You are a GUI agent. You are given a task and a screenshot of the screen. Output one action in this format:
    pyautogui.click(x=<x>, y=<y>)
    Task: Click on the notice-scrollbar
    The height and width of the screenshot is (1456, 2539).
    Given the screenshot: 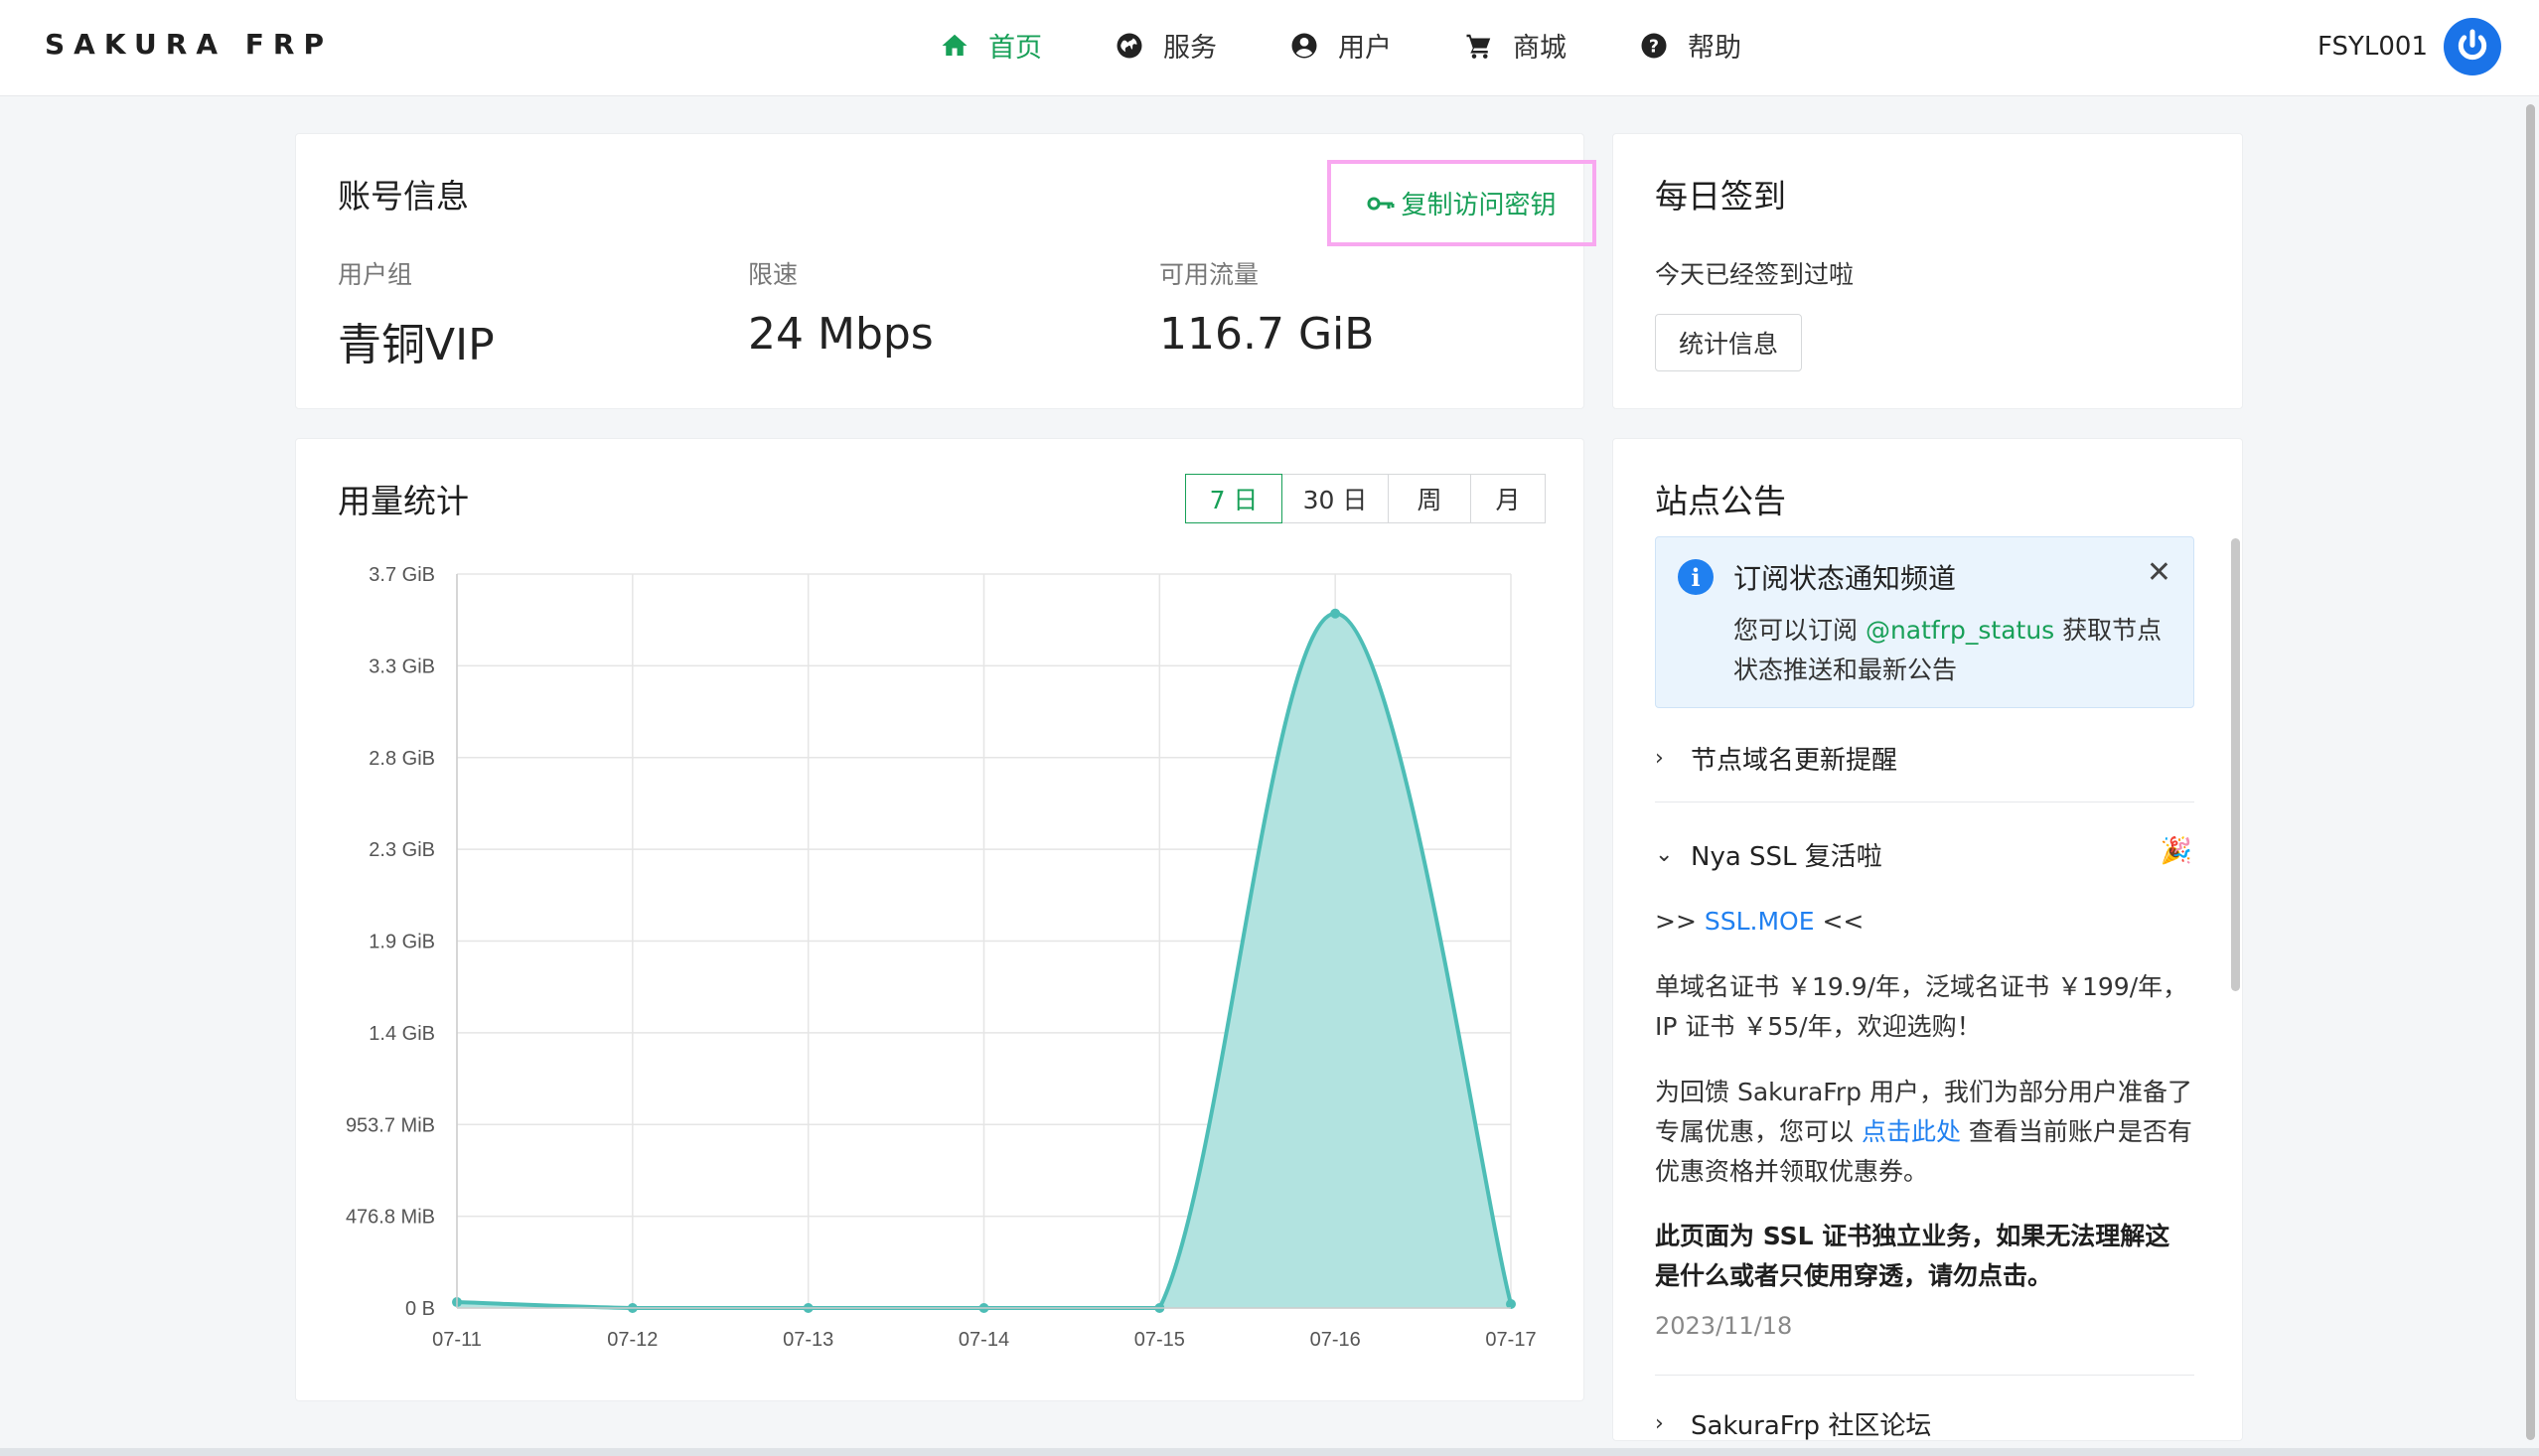 What is the action you would take?
    pyautogui.click(x=2235, y=764)
    